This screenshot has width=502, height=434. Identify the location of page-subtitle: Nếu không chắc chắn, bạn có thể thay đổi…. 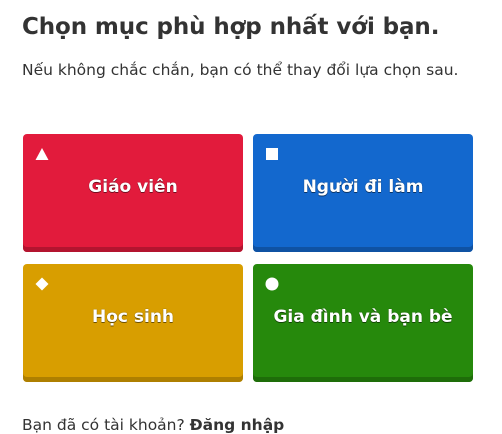
(240, 70).